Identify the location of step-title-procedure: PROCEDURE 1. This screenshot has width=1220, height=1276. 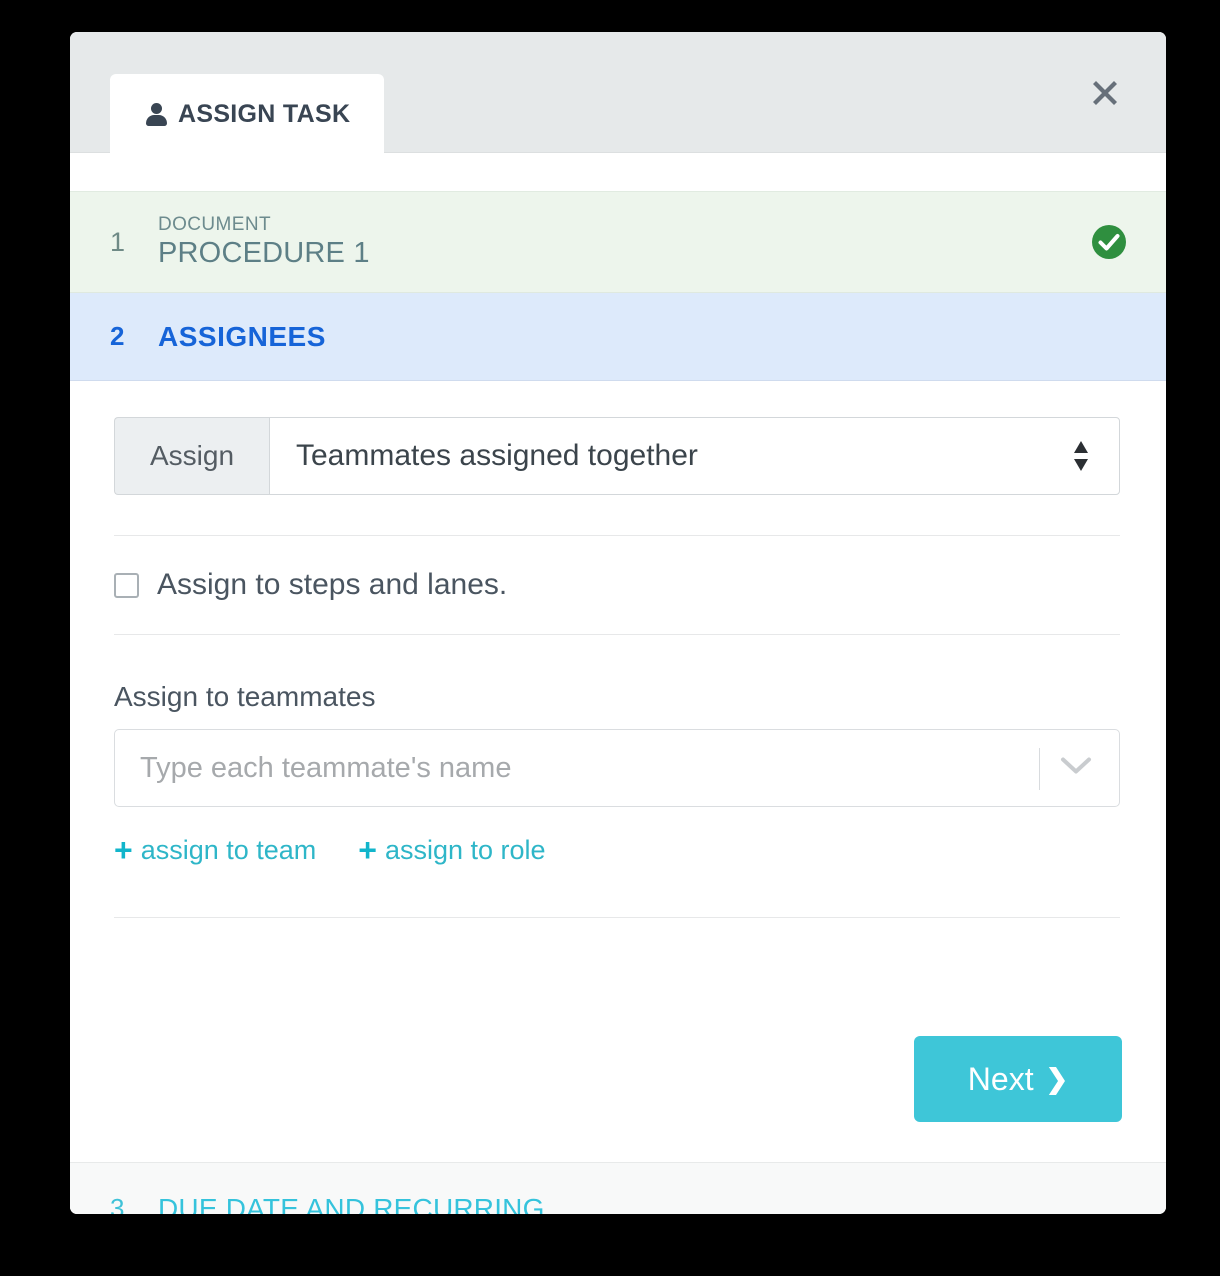
(264, 253).